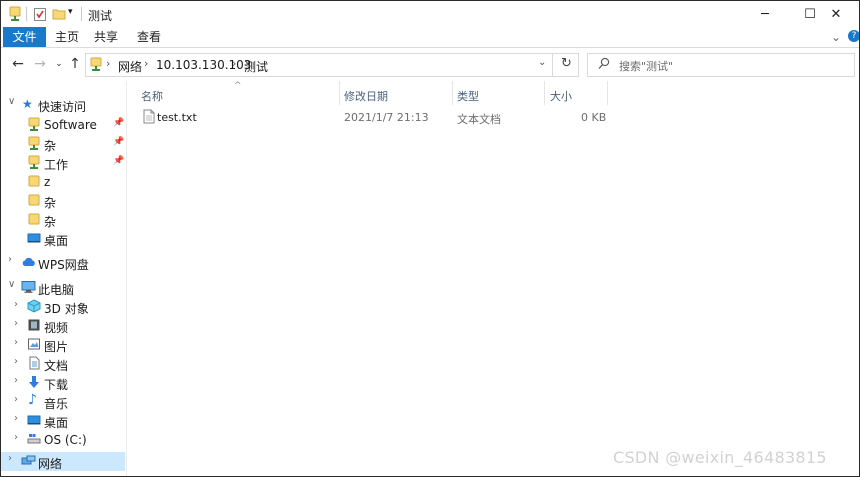  What do you see at coordinates (100, 16) in the screenshot?
I see `window-title: 测试` at bounding box center [100, 16].